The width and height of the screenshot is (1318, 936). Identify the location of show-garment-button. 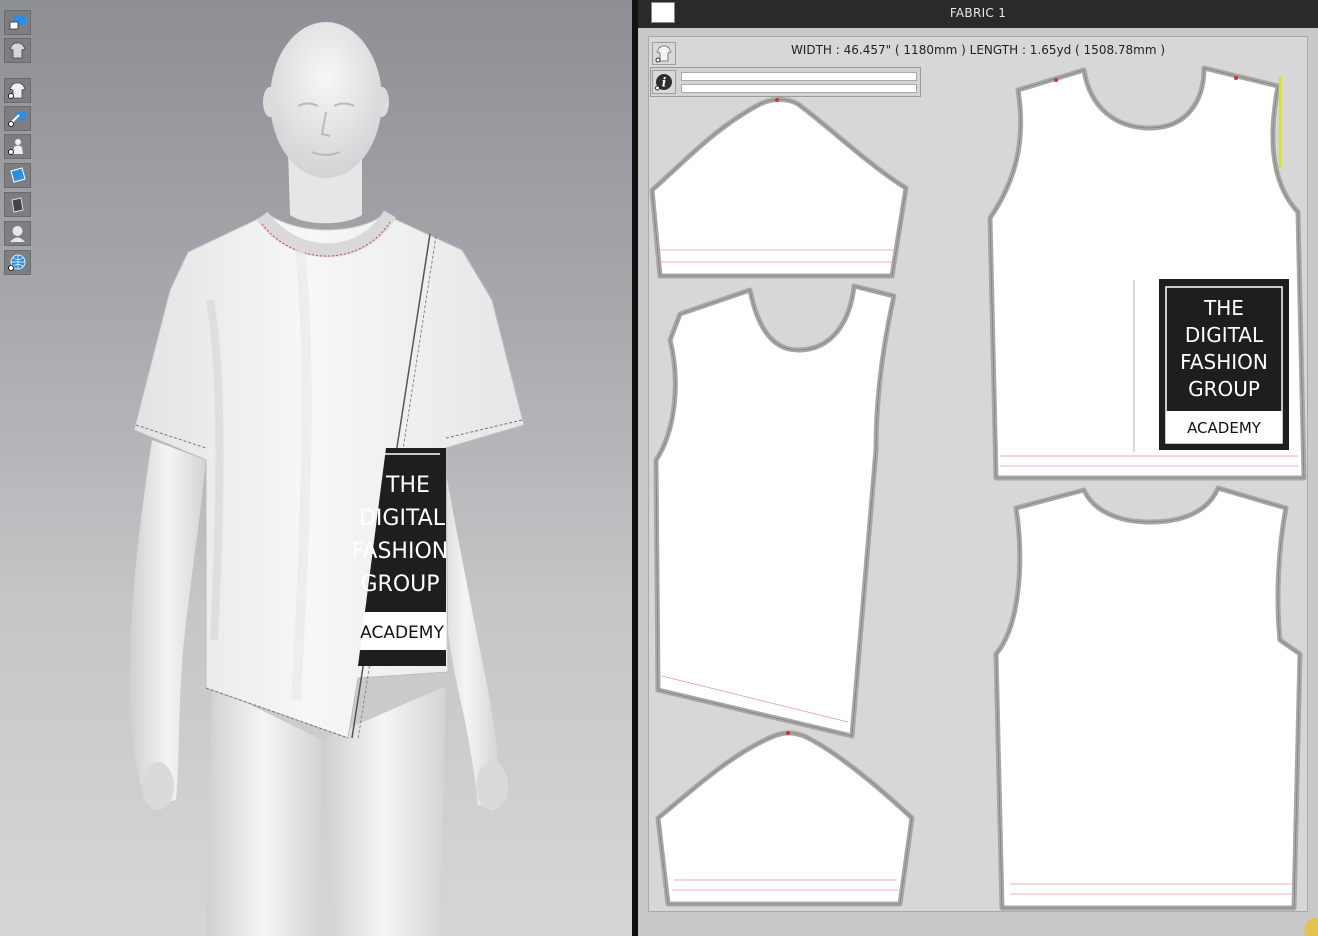
(17, 90).